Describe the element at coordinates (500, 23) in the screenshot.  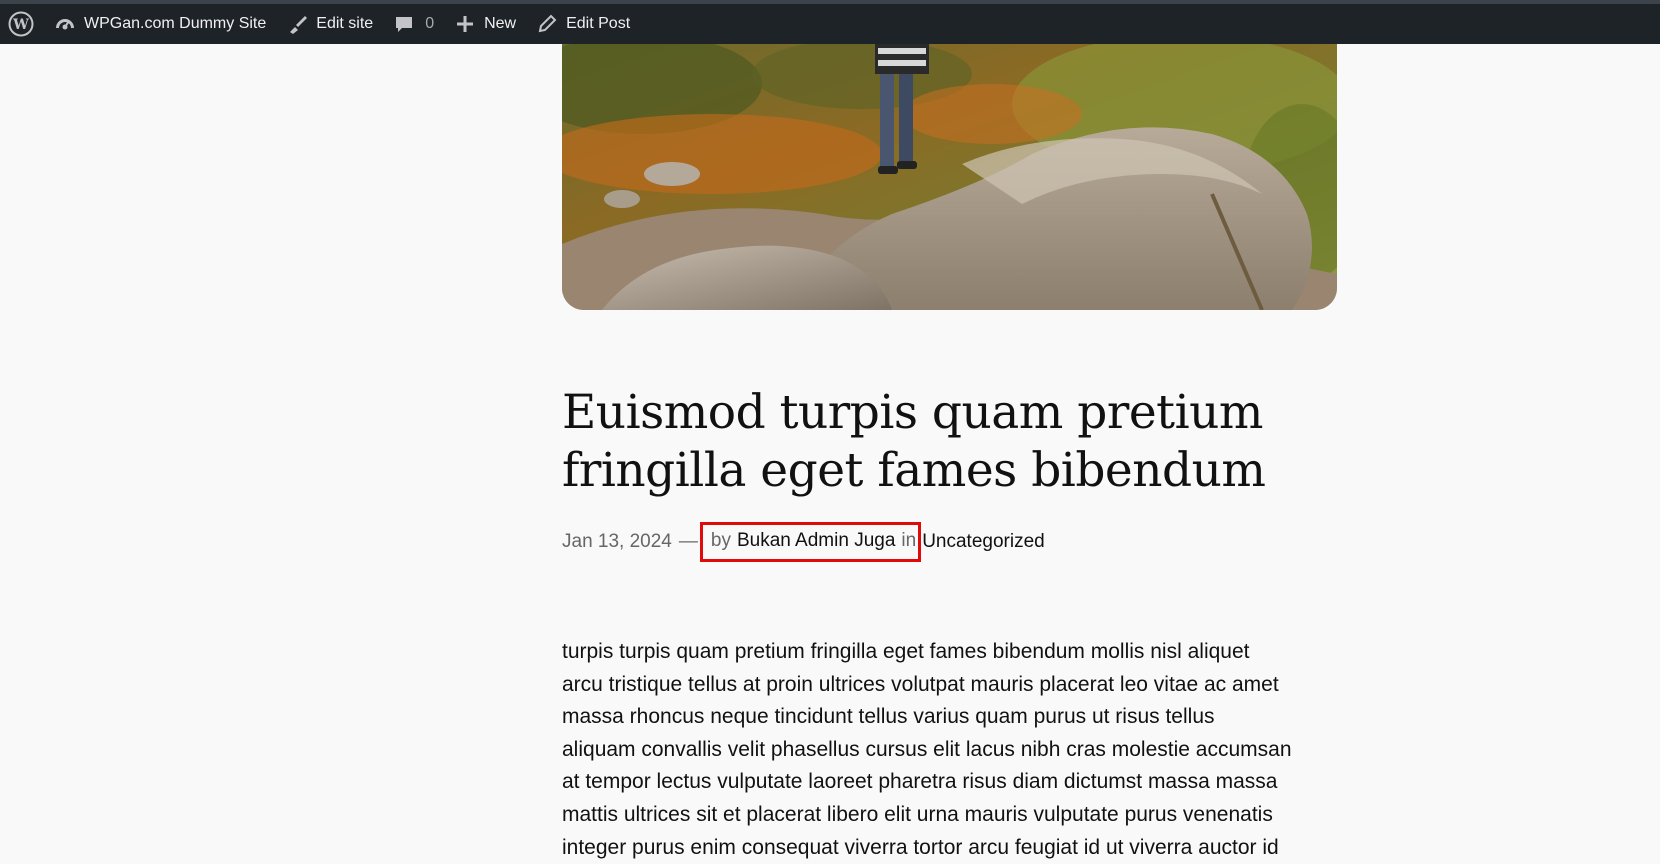
I see `new-label: New` at that location.